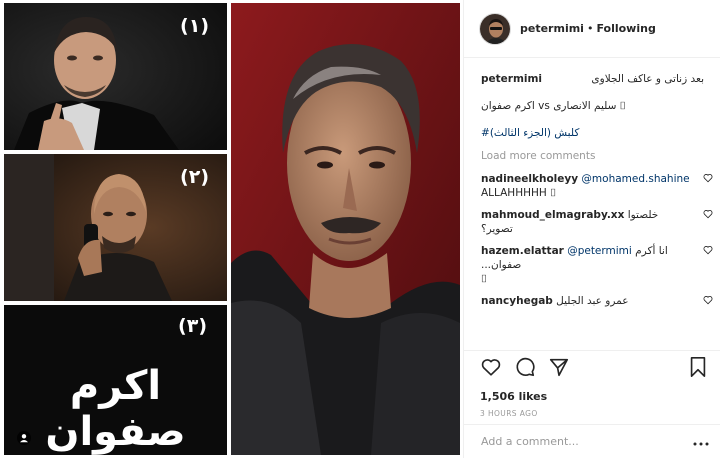 Image resolution: width=720 pixels, height=458 pixels. Describe the element at coordinates (115, 76) in the screenshot. I see `photo-tile-1: (١)` at that location.